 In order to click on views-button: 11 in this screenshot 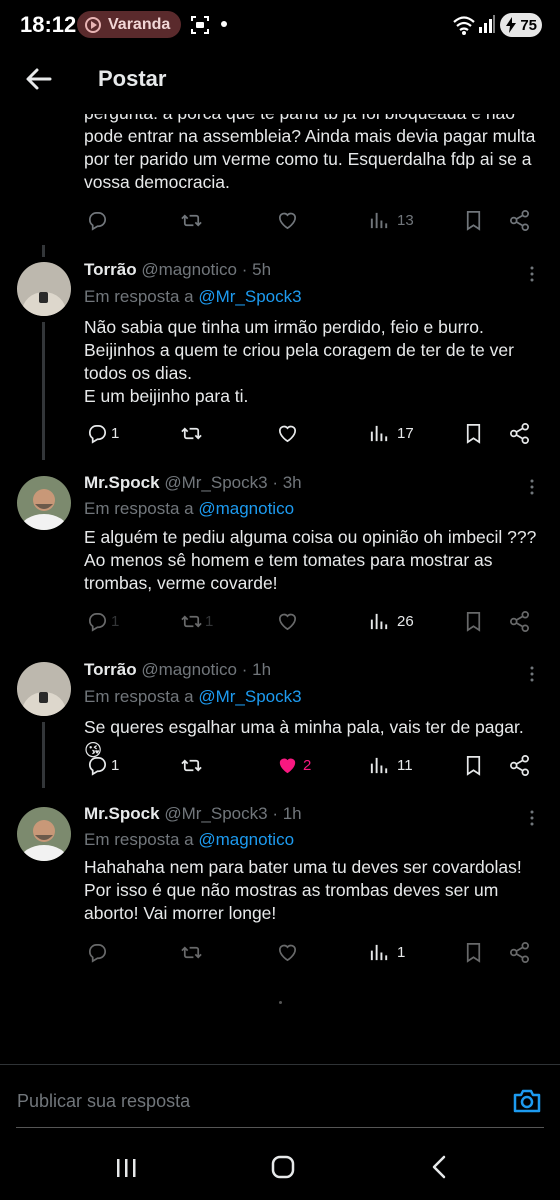, I will do `click(390, 765)`.